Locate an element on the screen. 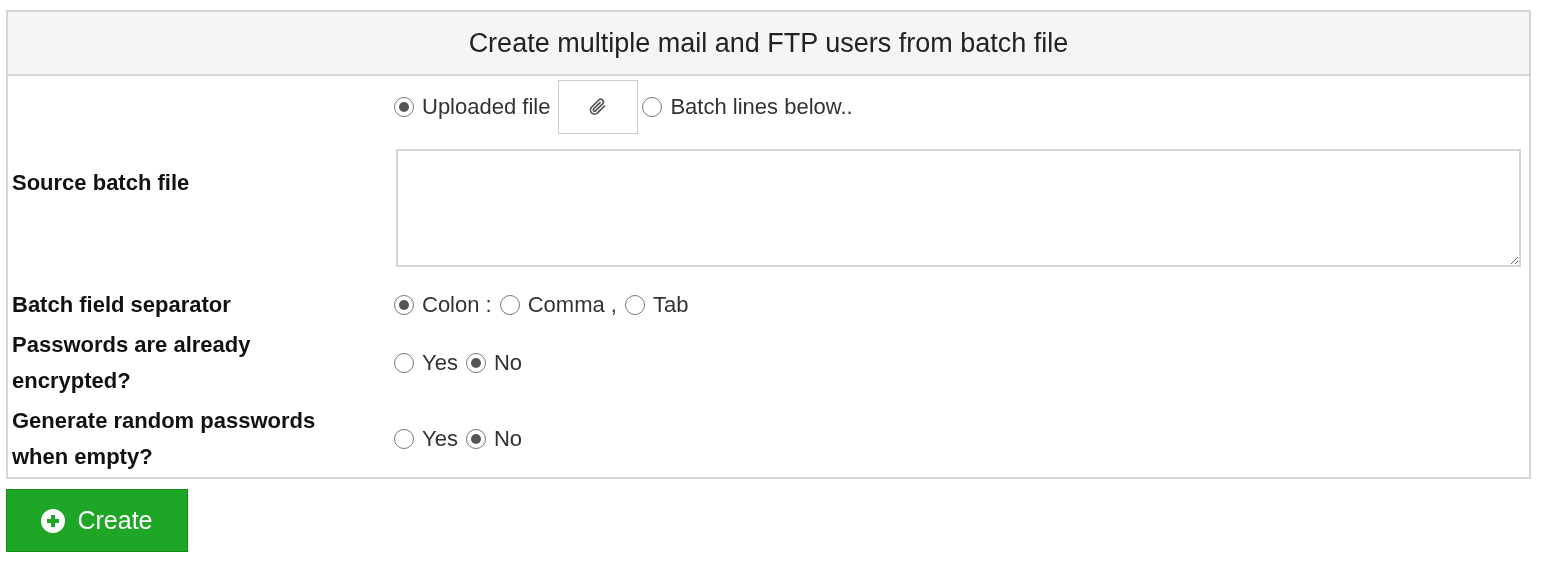 The width and height of the screenshot is (1548, 570). radio-label: Batch lines below.. is located at coordinates (761, 107).